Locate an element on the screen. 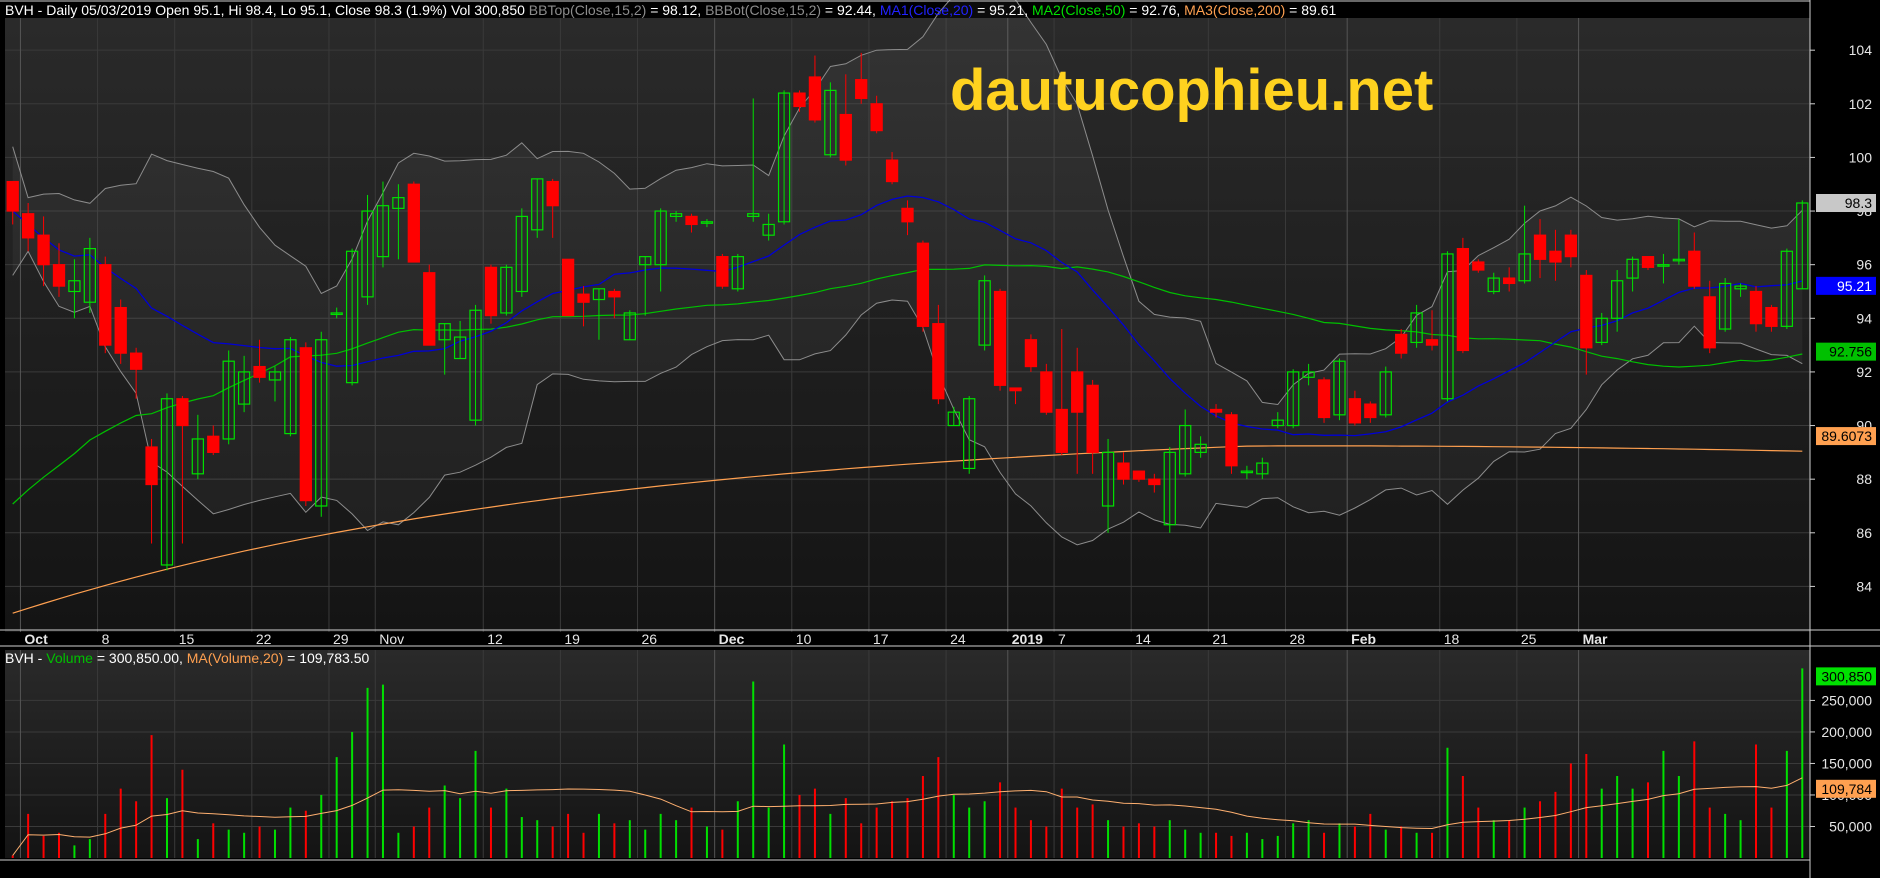 The height and width of the screenshot is (878, 1880). date-label: 2019 is located at coordinates (1027, 639).